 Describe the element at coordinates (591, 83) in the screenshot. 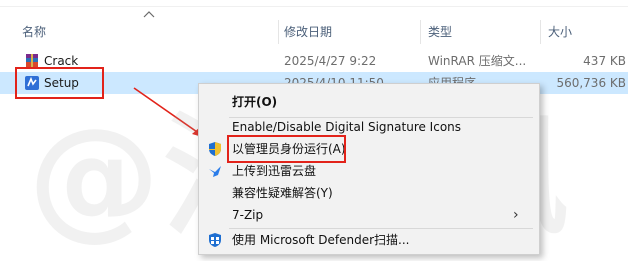

I see `file-size: 560,736 KB` at that location.